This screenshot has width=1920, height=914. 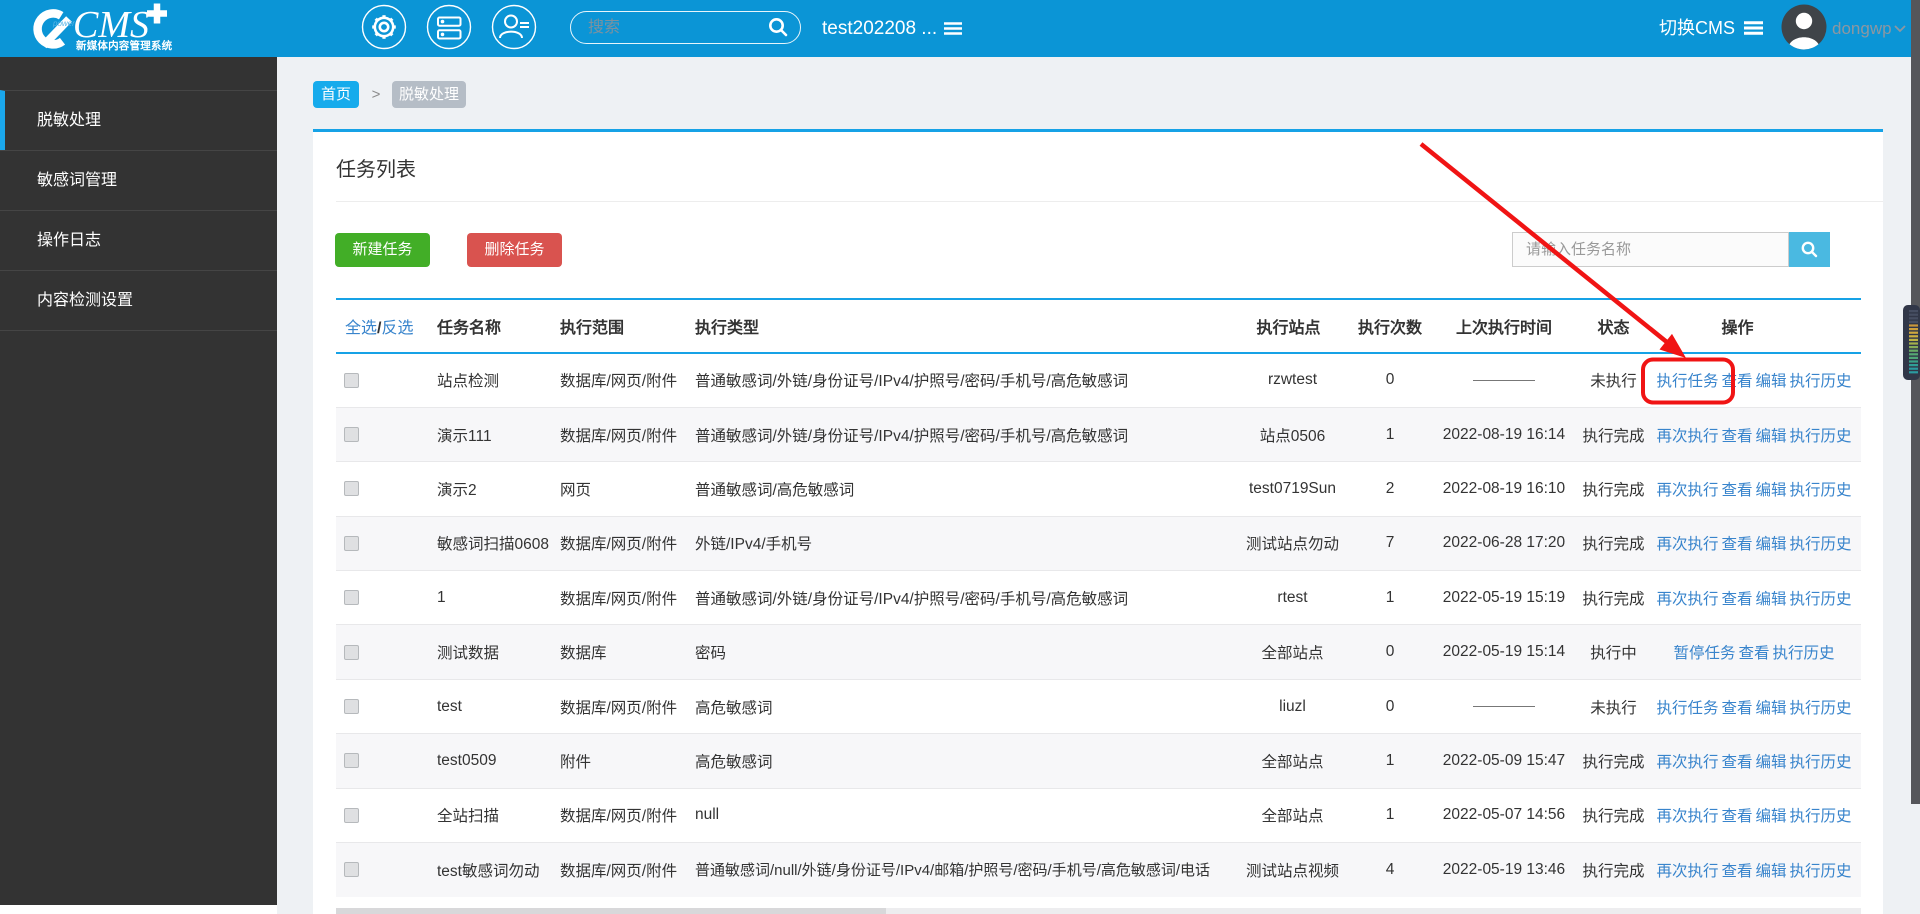 What do you see at coordinates (124, 45) in the screenshot?
I see `svg-text: 新媒体内容管理系统` at bounding box center [124, 45].